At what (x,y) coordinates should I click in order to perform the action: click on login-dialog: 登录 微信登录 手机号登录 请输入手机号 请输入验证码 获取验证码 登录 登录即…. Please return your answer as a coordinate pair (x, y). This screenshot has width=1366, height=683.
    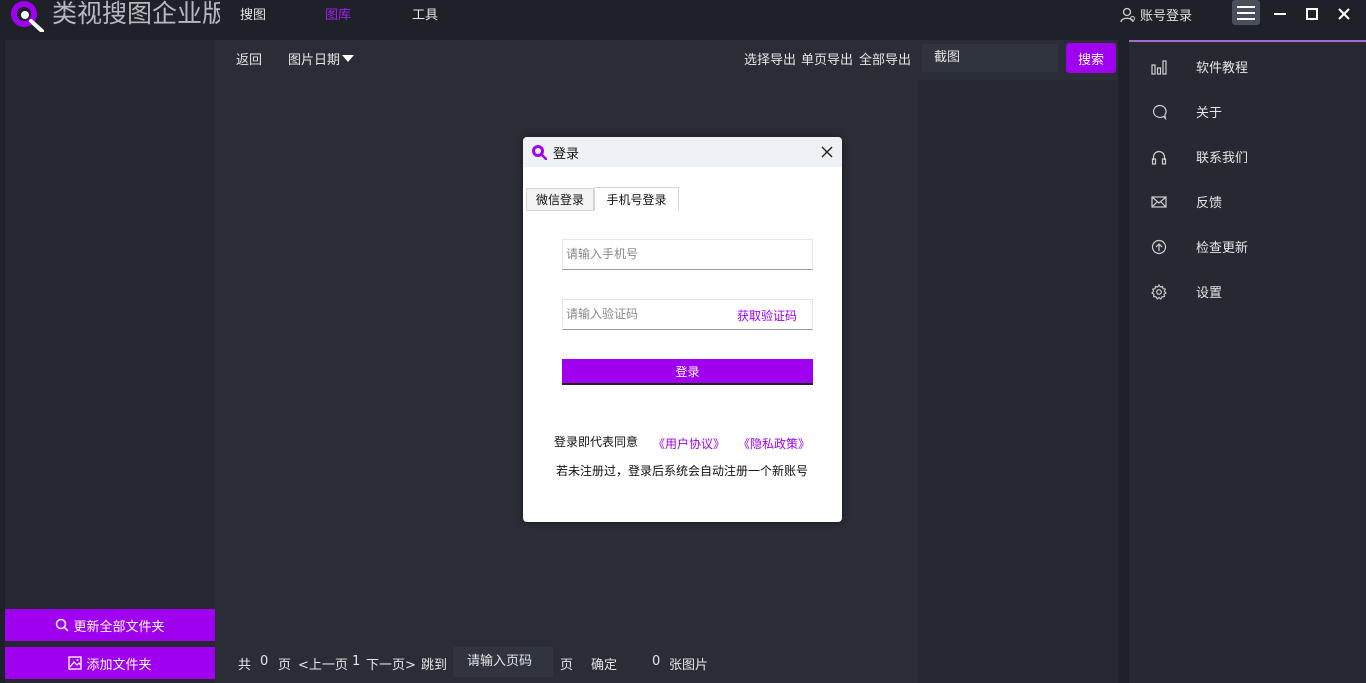
    Looking at the image, I should click on (682, 329).